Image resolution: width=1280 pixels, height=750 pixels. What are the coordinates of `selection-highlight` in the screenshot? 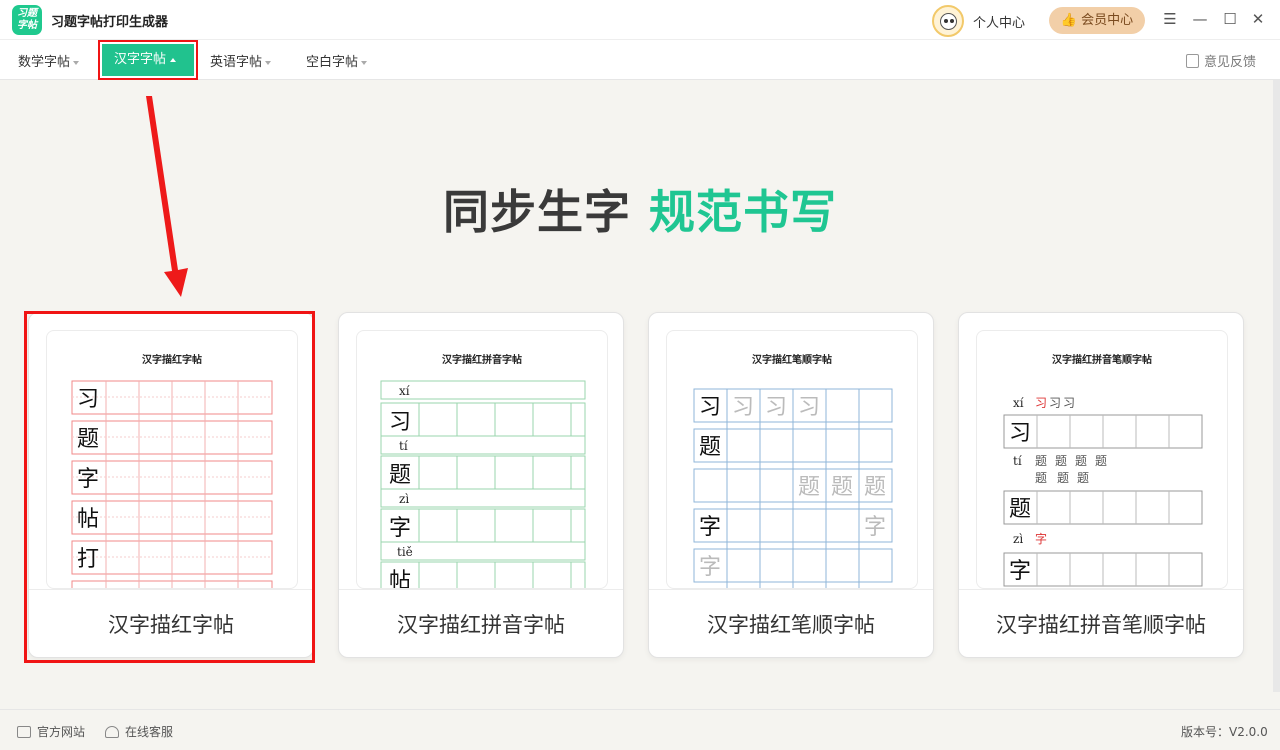 It's located at (169, 487).